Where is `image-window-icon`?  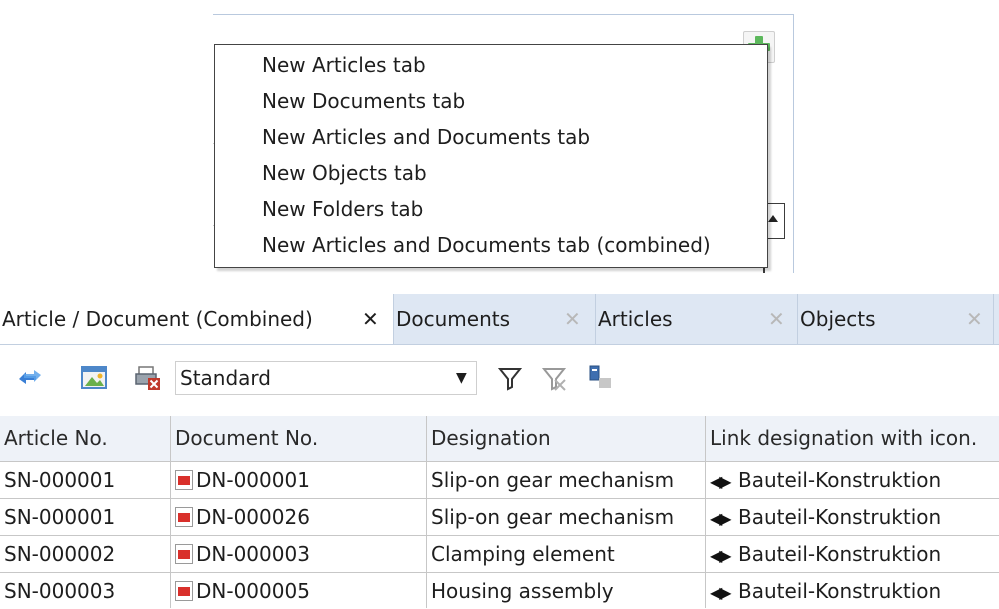 image-window-icon is located at coordinates (94, 378).